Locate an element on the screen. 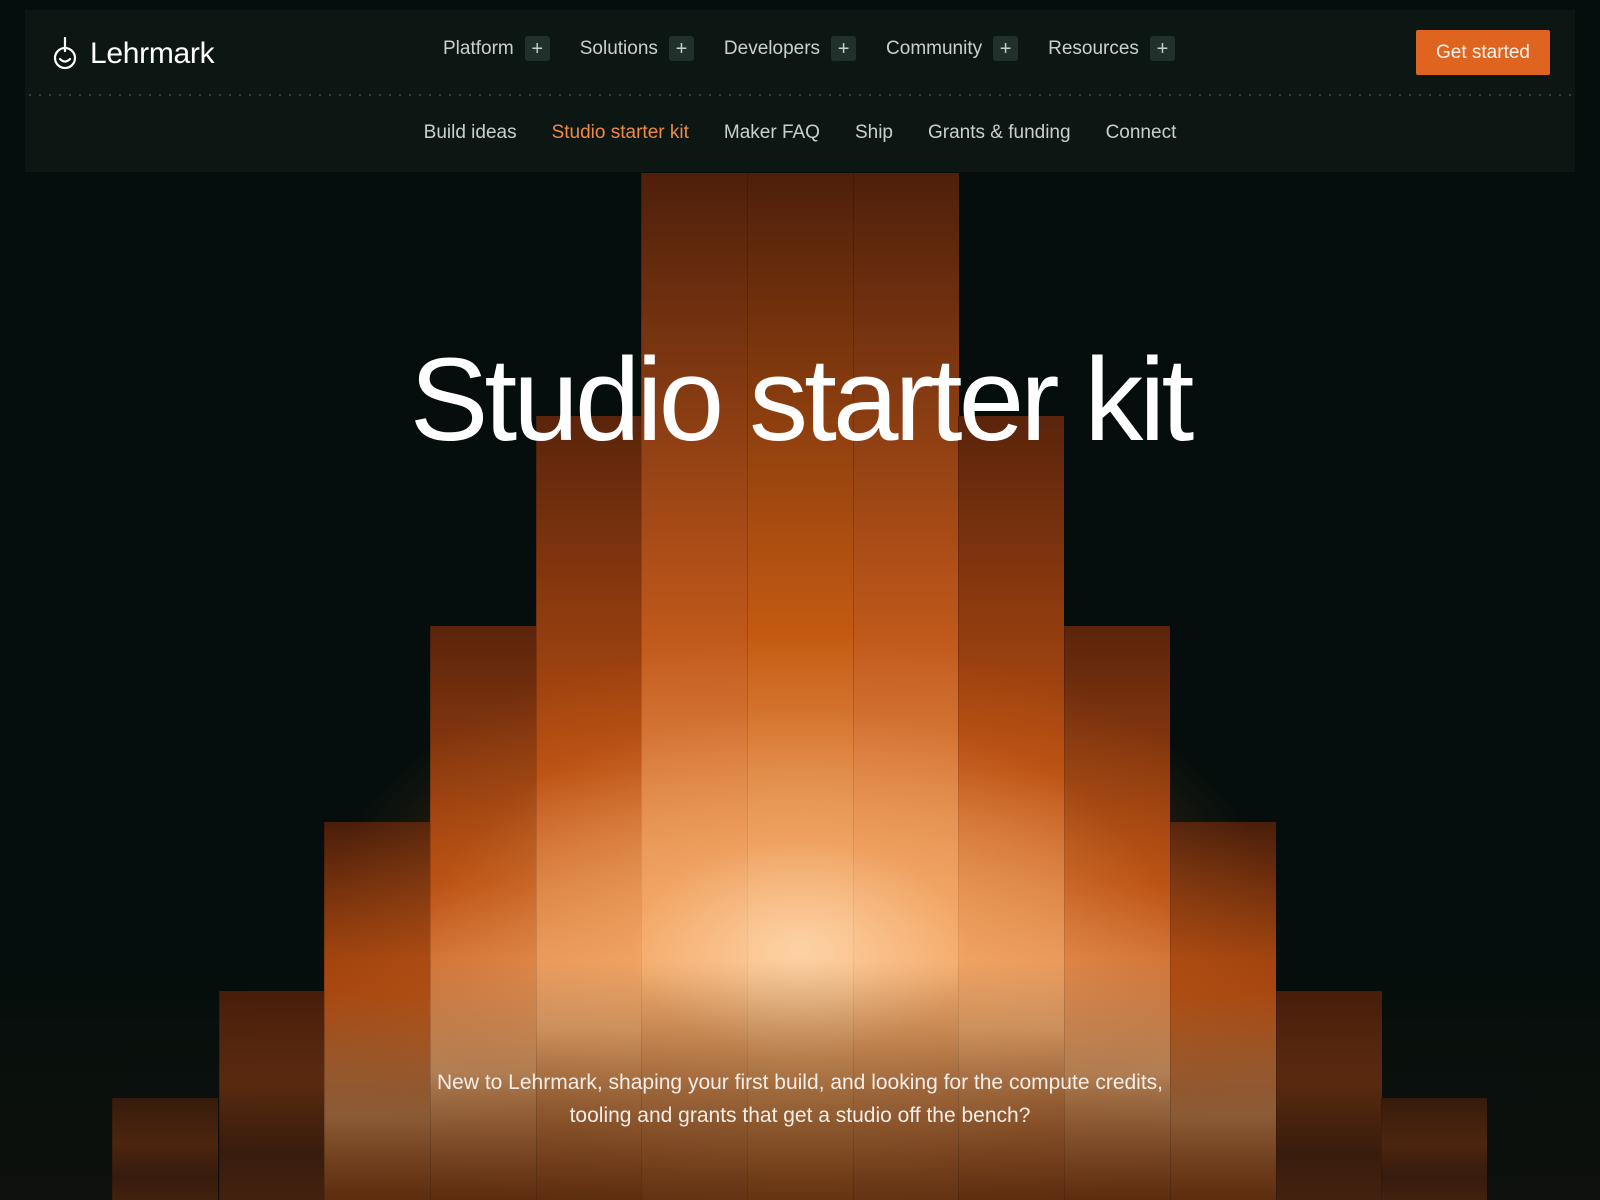 The image size is (1600, 1200). nav-item-community: Community + is located at coordinates (952, 48).